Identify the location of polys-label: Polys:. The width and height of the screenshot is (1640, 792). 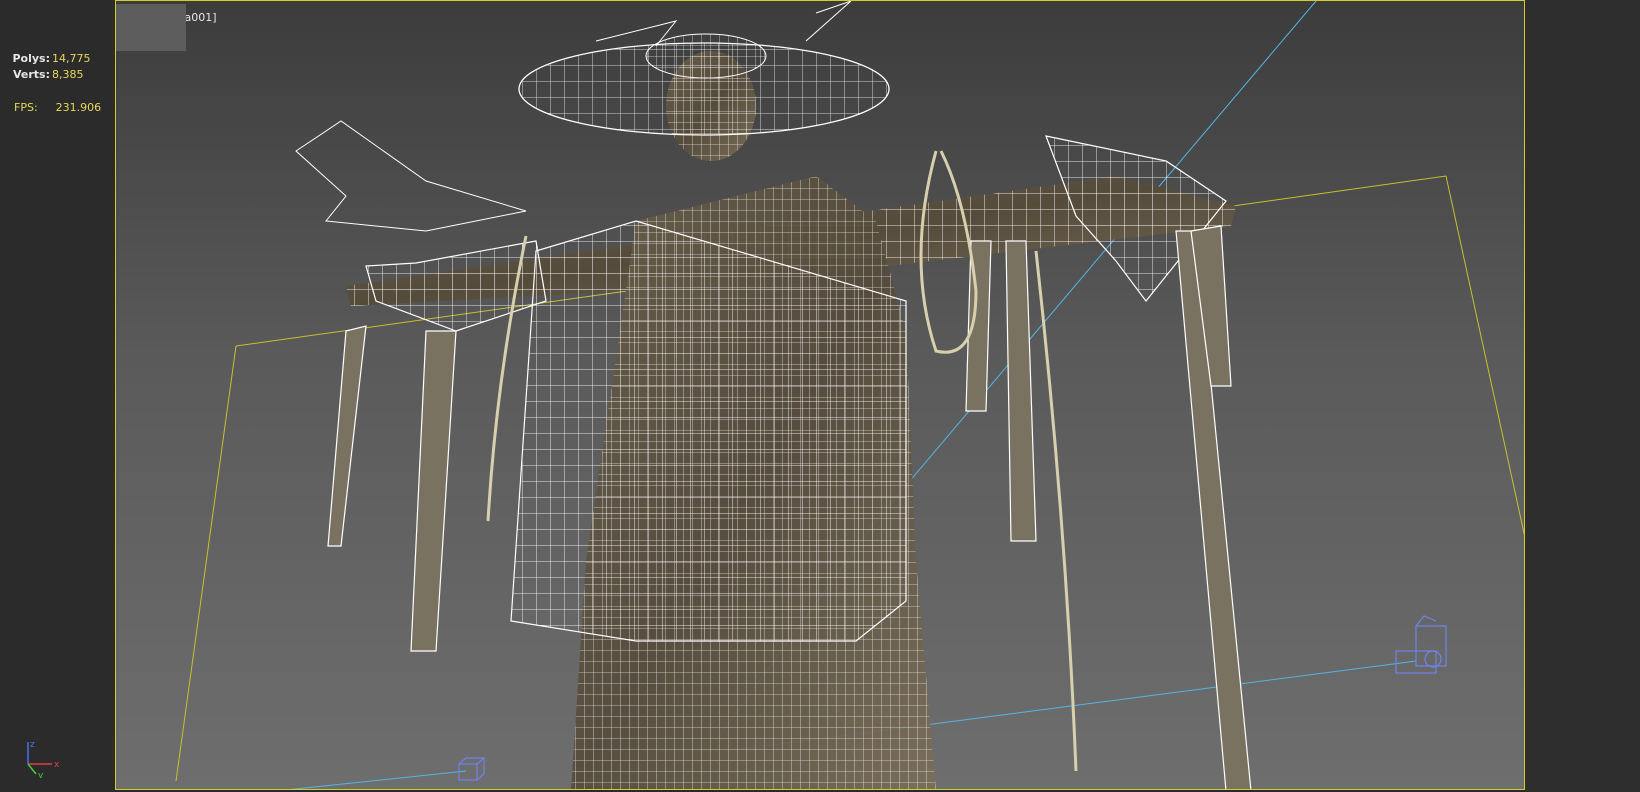
(31, 58).